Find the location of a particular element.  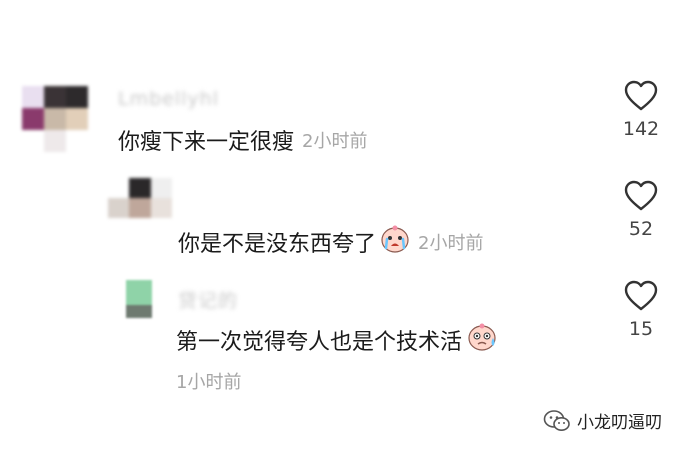

comment-body: 你瘦下来一定很瘦 is located at coordinates (206, 142).